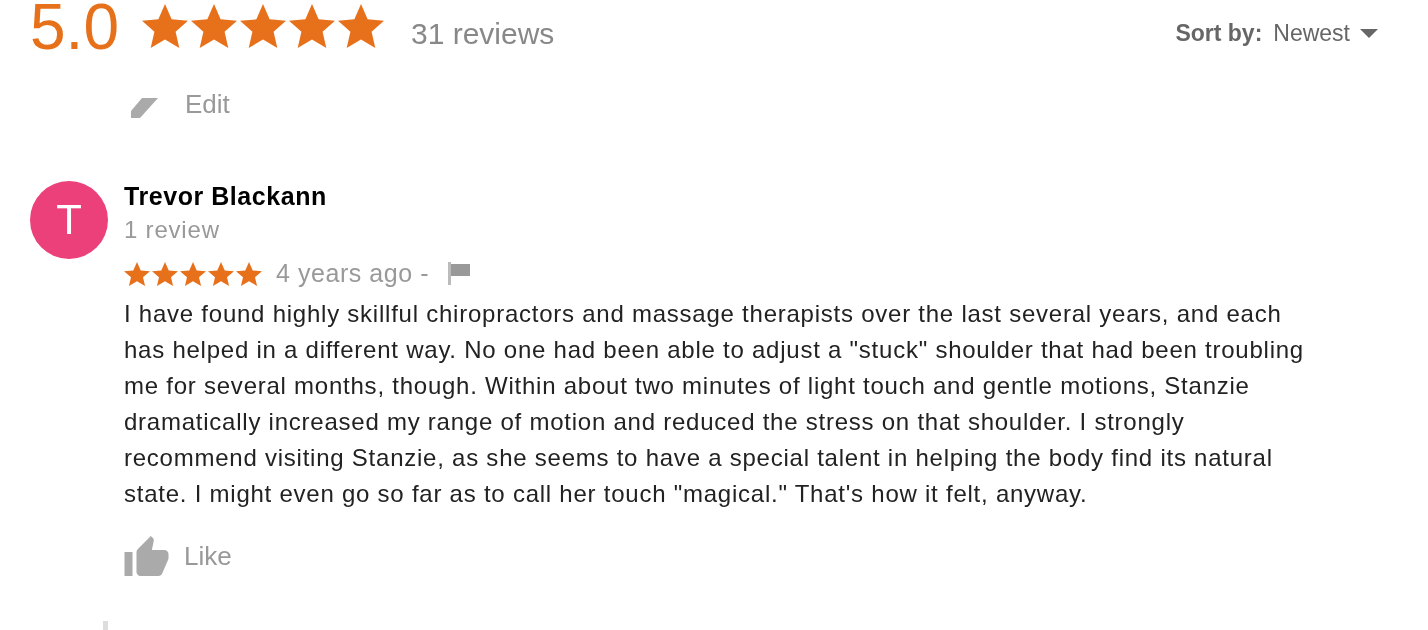 The image size is (1428, 630). I want to click on caret-icon, so click(1369, 33).